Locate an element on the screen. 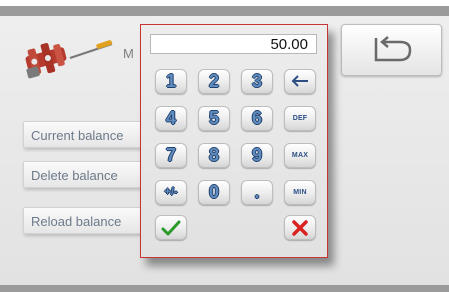  back-button is located at coordinates (391, 50).